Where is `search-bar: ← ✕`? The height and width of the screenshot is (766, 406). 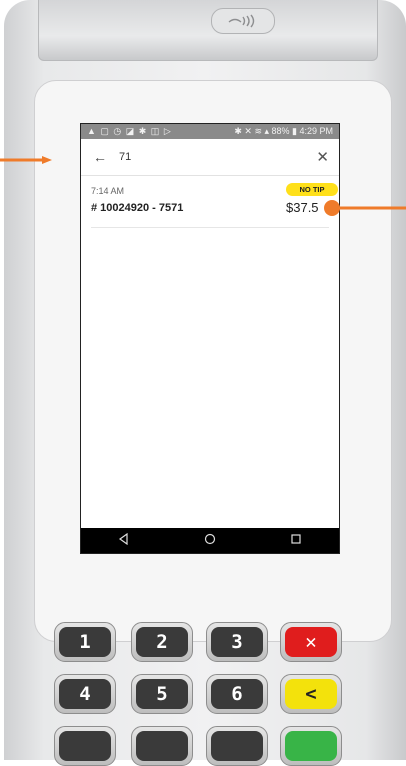
search-bar: ← ✕ is located at coordinates (210, 157).